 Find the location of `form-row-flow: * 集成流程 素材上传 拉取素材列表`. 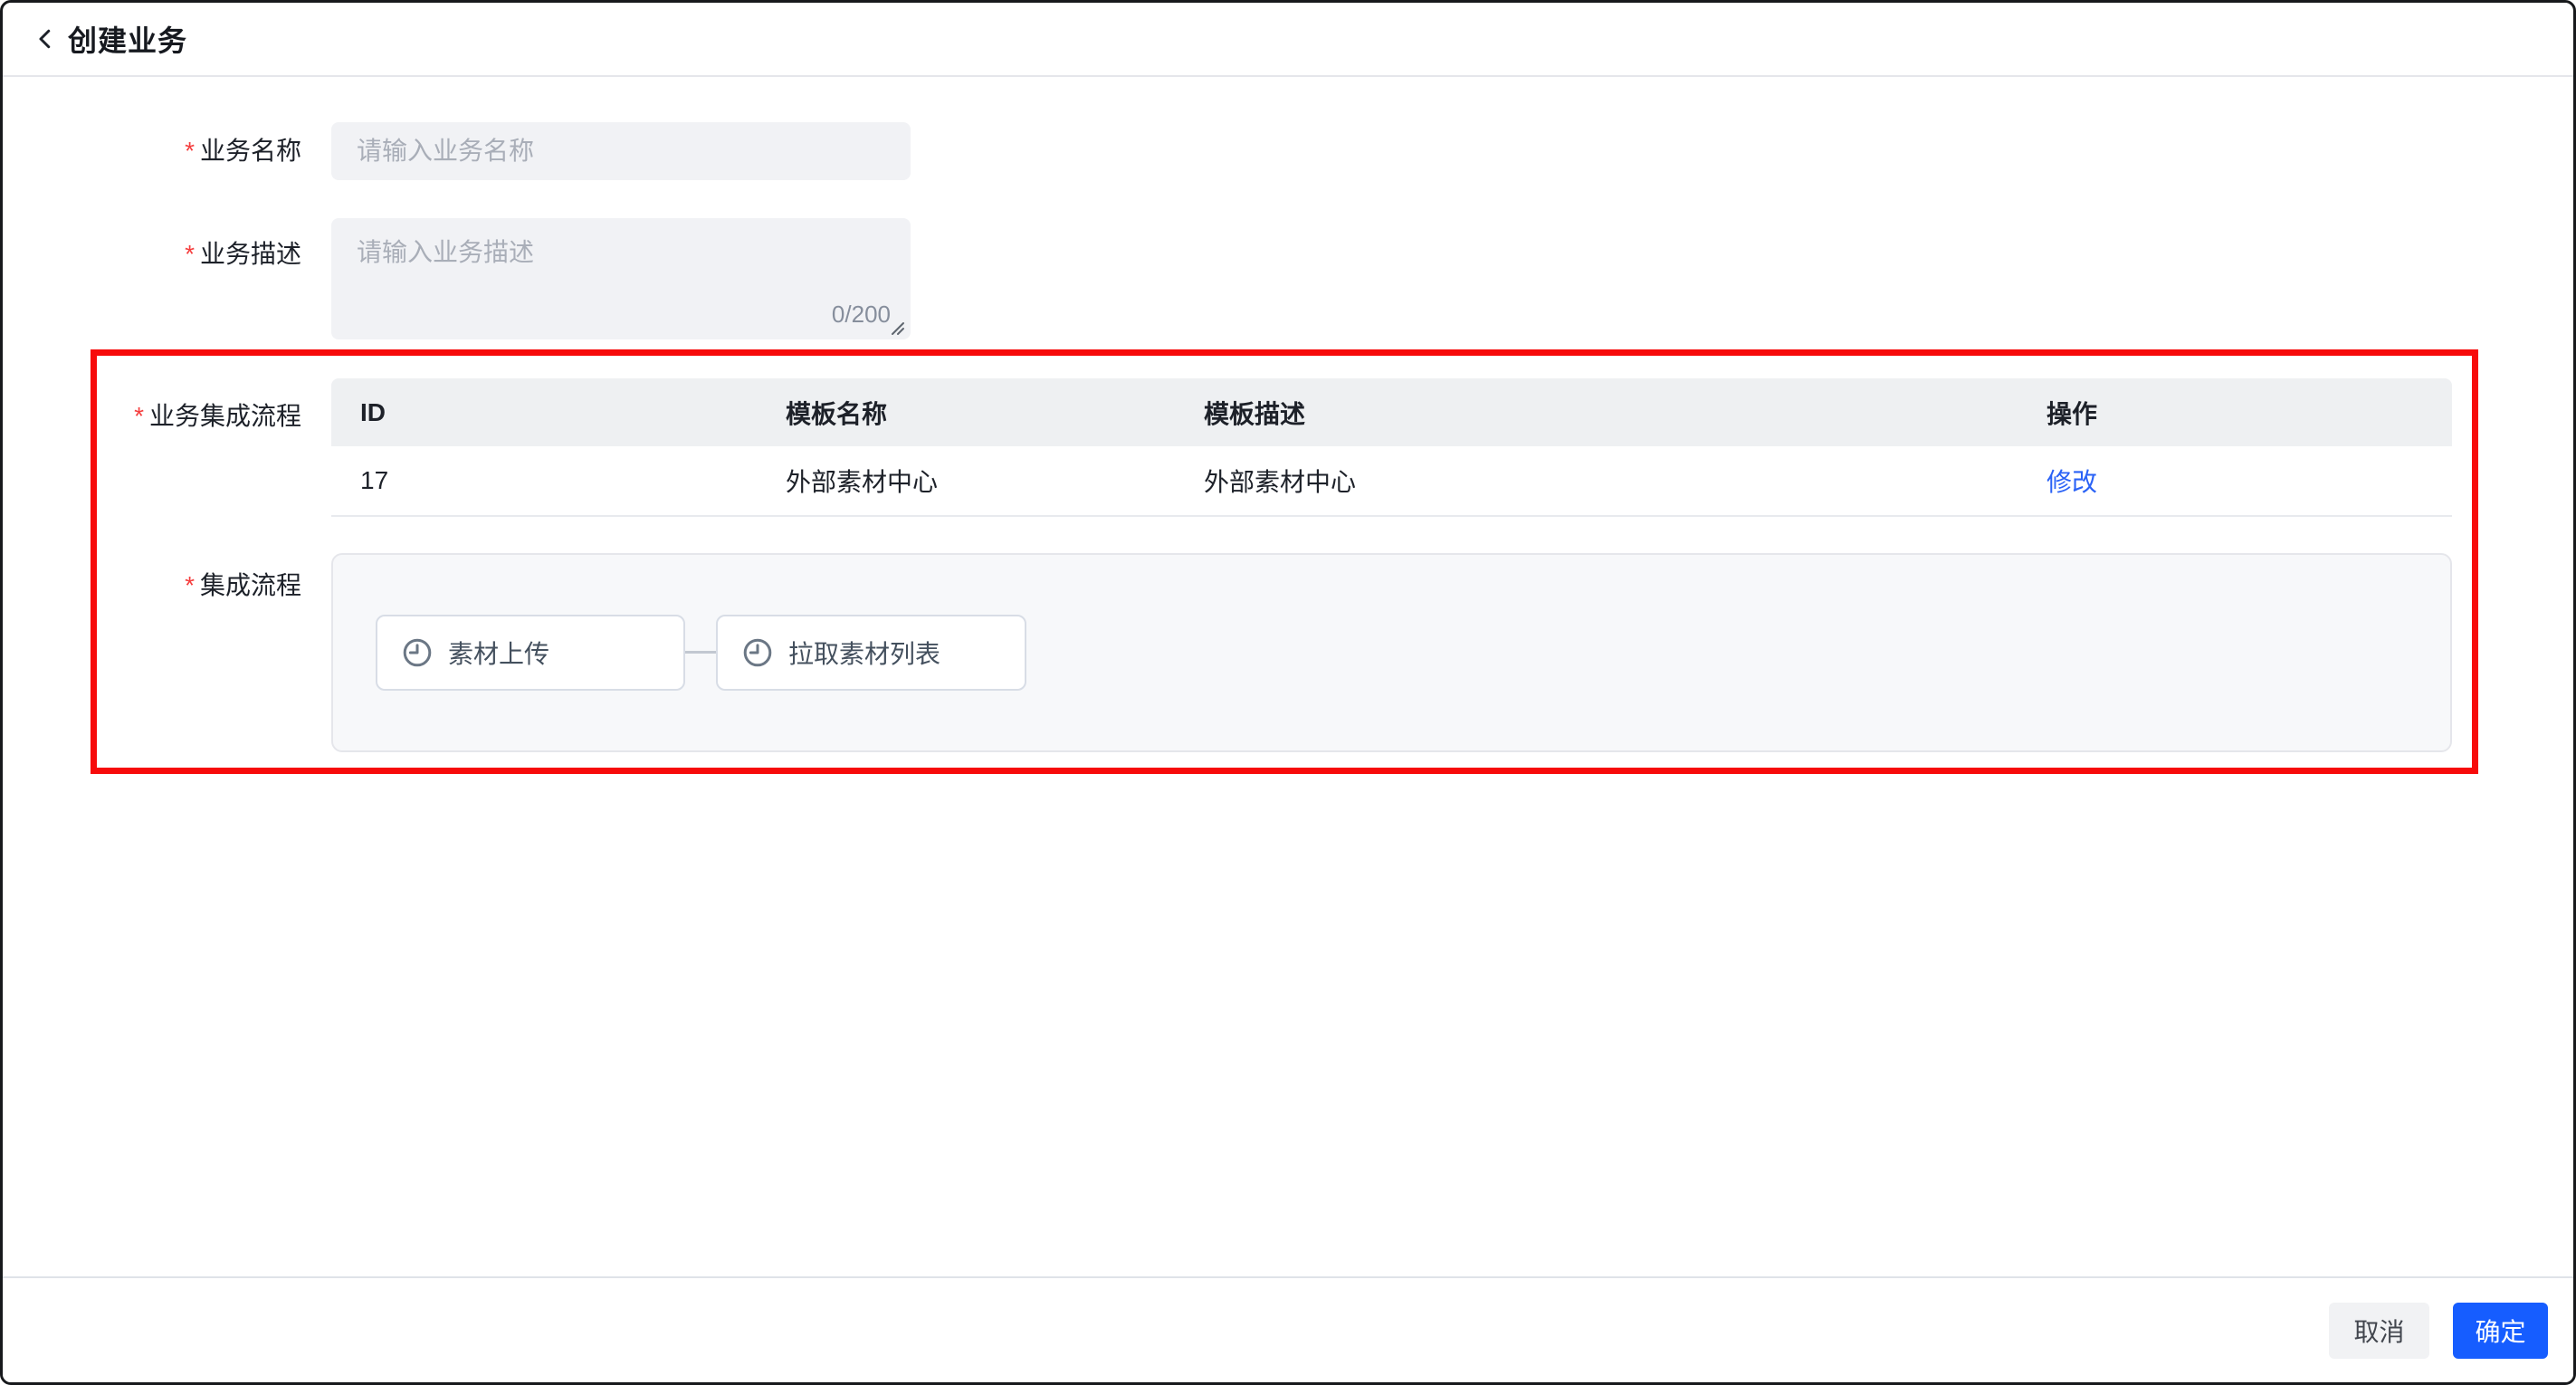

form-row-flow: * 集成流程 素材上传 拉取素材列表 is located at coordinates (1288, 652).